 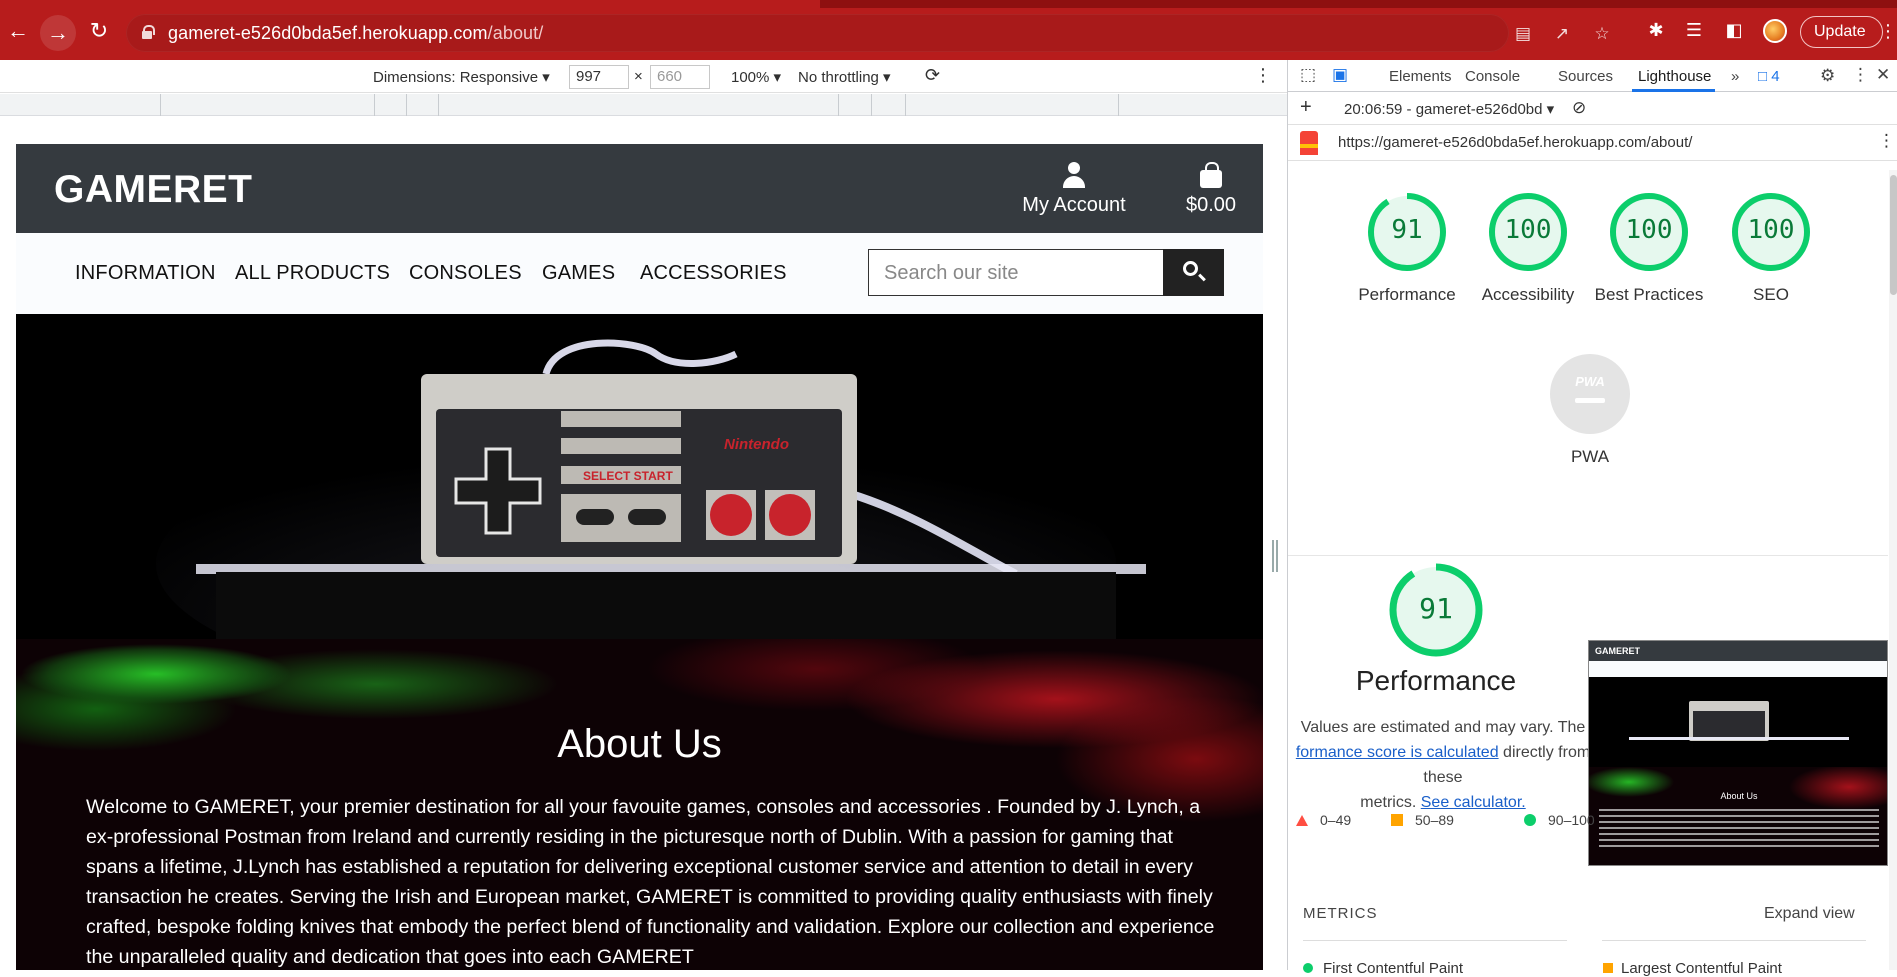 I want to click on tab-elements: Elements, so click(x=1420, y=76).